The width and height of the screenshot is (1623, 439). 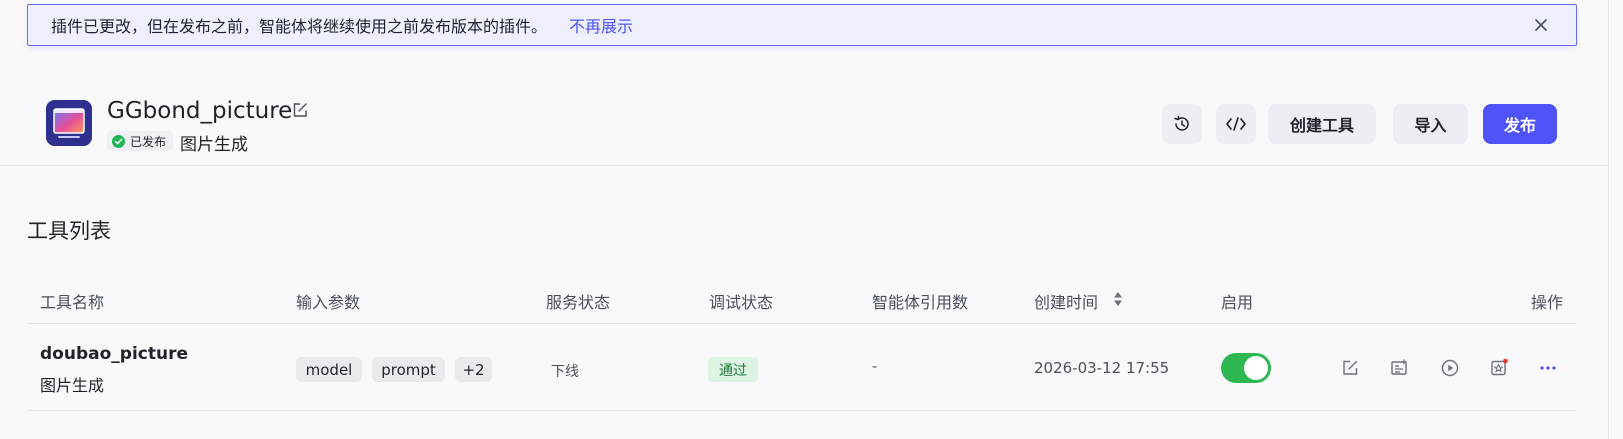 I want to click on params-doc-icon, so click(x=1399, y=368).